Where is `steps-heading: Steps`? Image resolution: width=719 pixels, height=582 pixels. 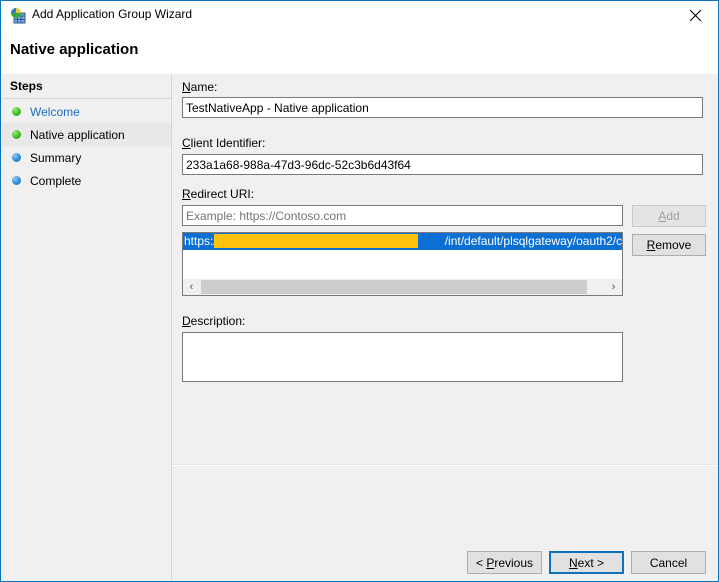
steps-heading: Steps is located at coordinates (26, 86).